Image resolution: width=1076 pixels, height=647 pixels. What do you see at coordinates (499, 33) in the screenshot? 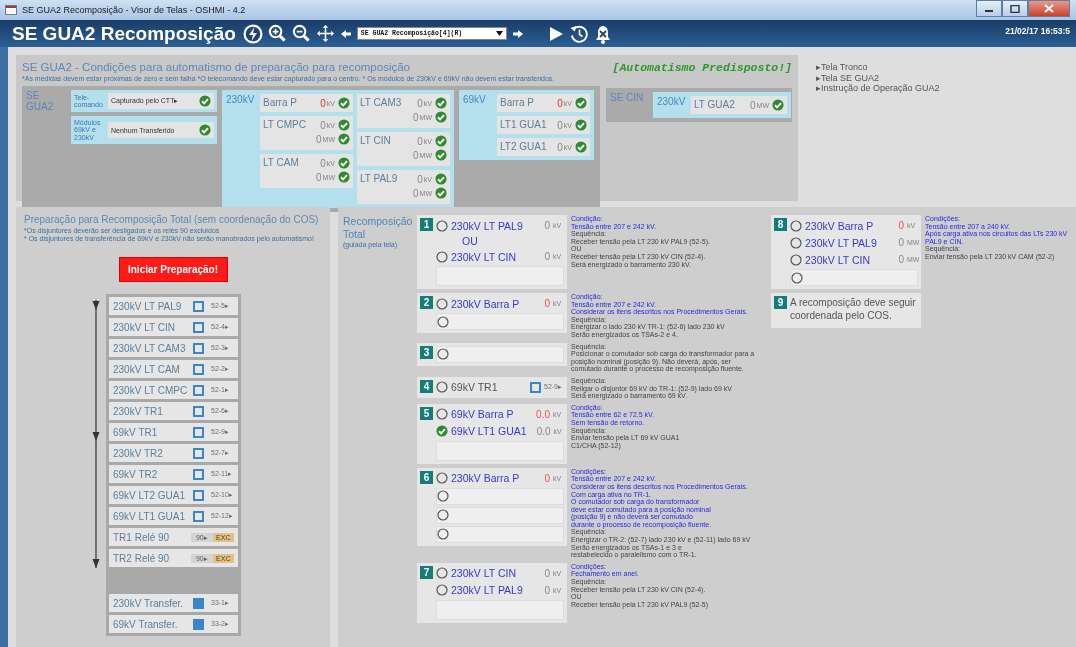
I see `caret-icon` at bounding box center [499, 33].